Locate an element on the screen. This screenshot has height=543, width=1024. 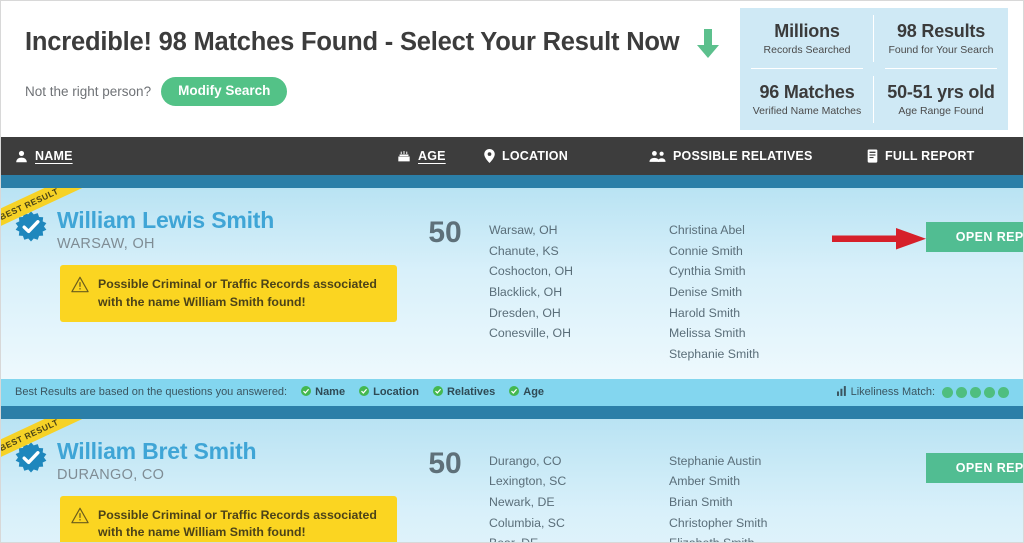
result-name-row: William Bret Smith DURANGO, CO is located at coordinates (208, 460).